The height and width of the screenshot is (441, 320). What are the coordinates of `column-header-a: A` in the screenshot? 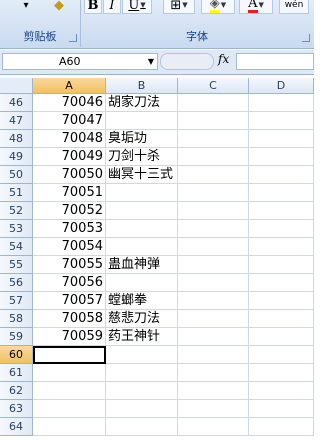 It's located at (69, 86).